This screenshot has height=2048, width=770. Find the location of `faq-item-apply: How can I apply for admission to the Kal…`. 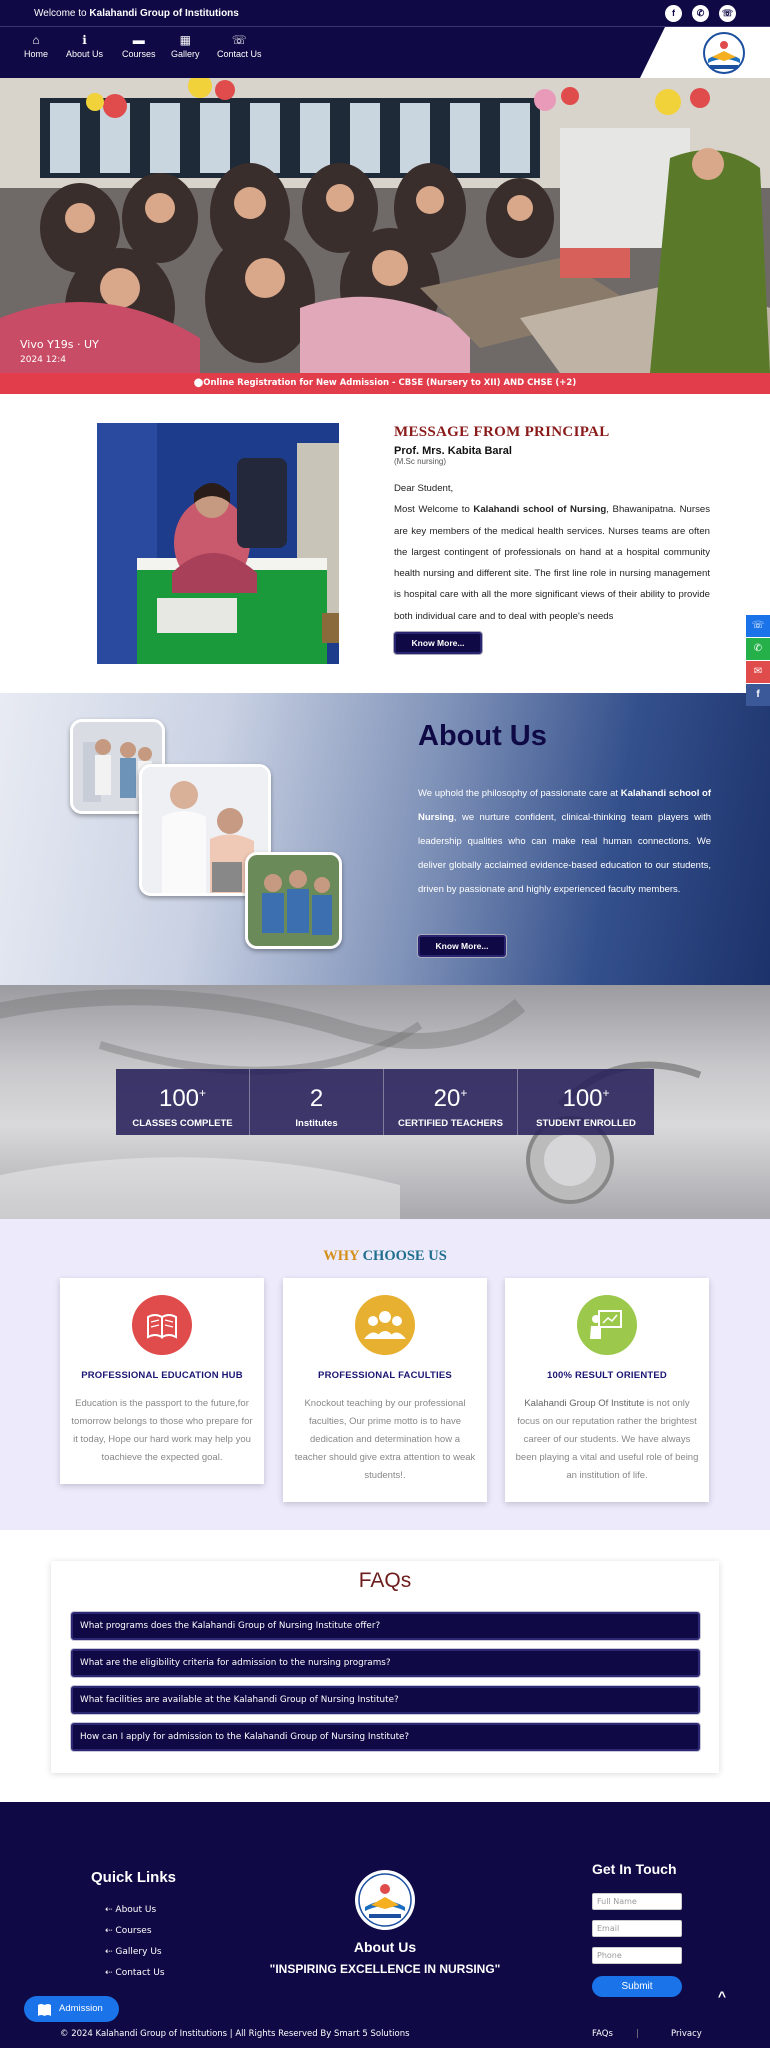

faq-item-apply: How can I apply for admission to the Kal… is located at coordinates (385, 1737).